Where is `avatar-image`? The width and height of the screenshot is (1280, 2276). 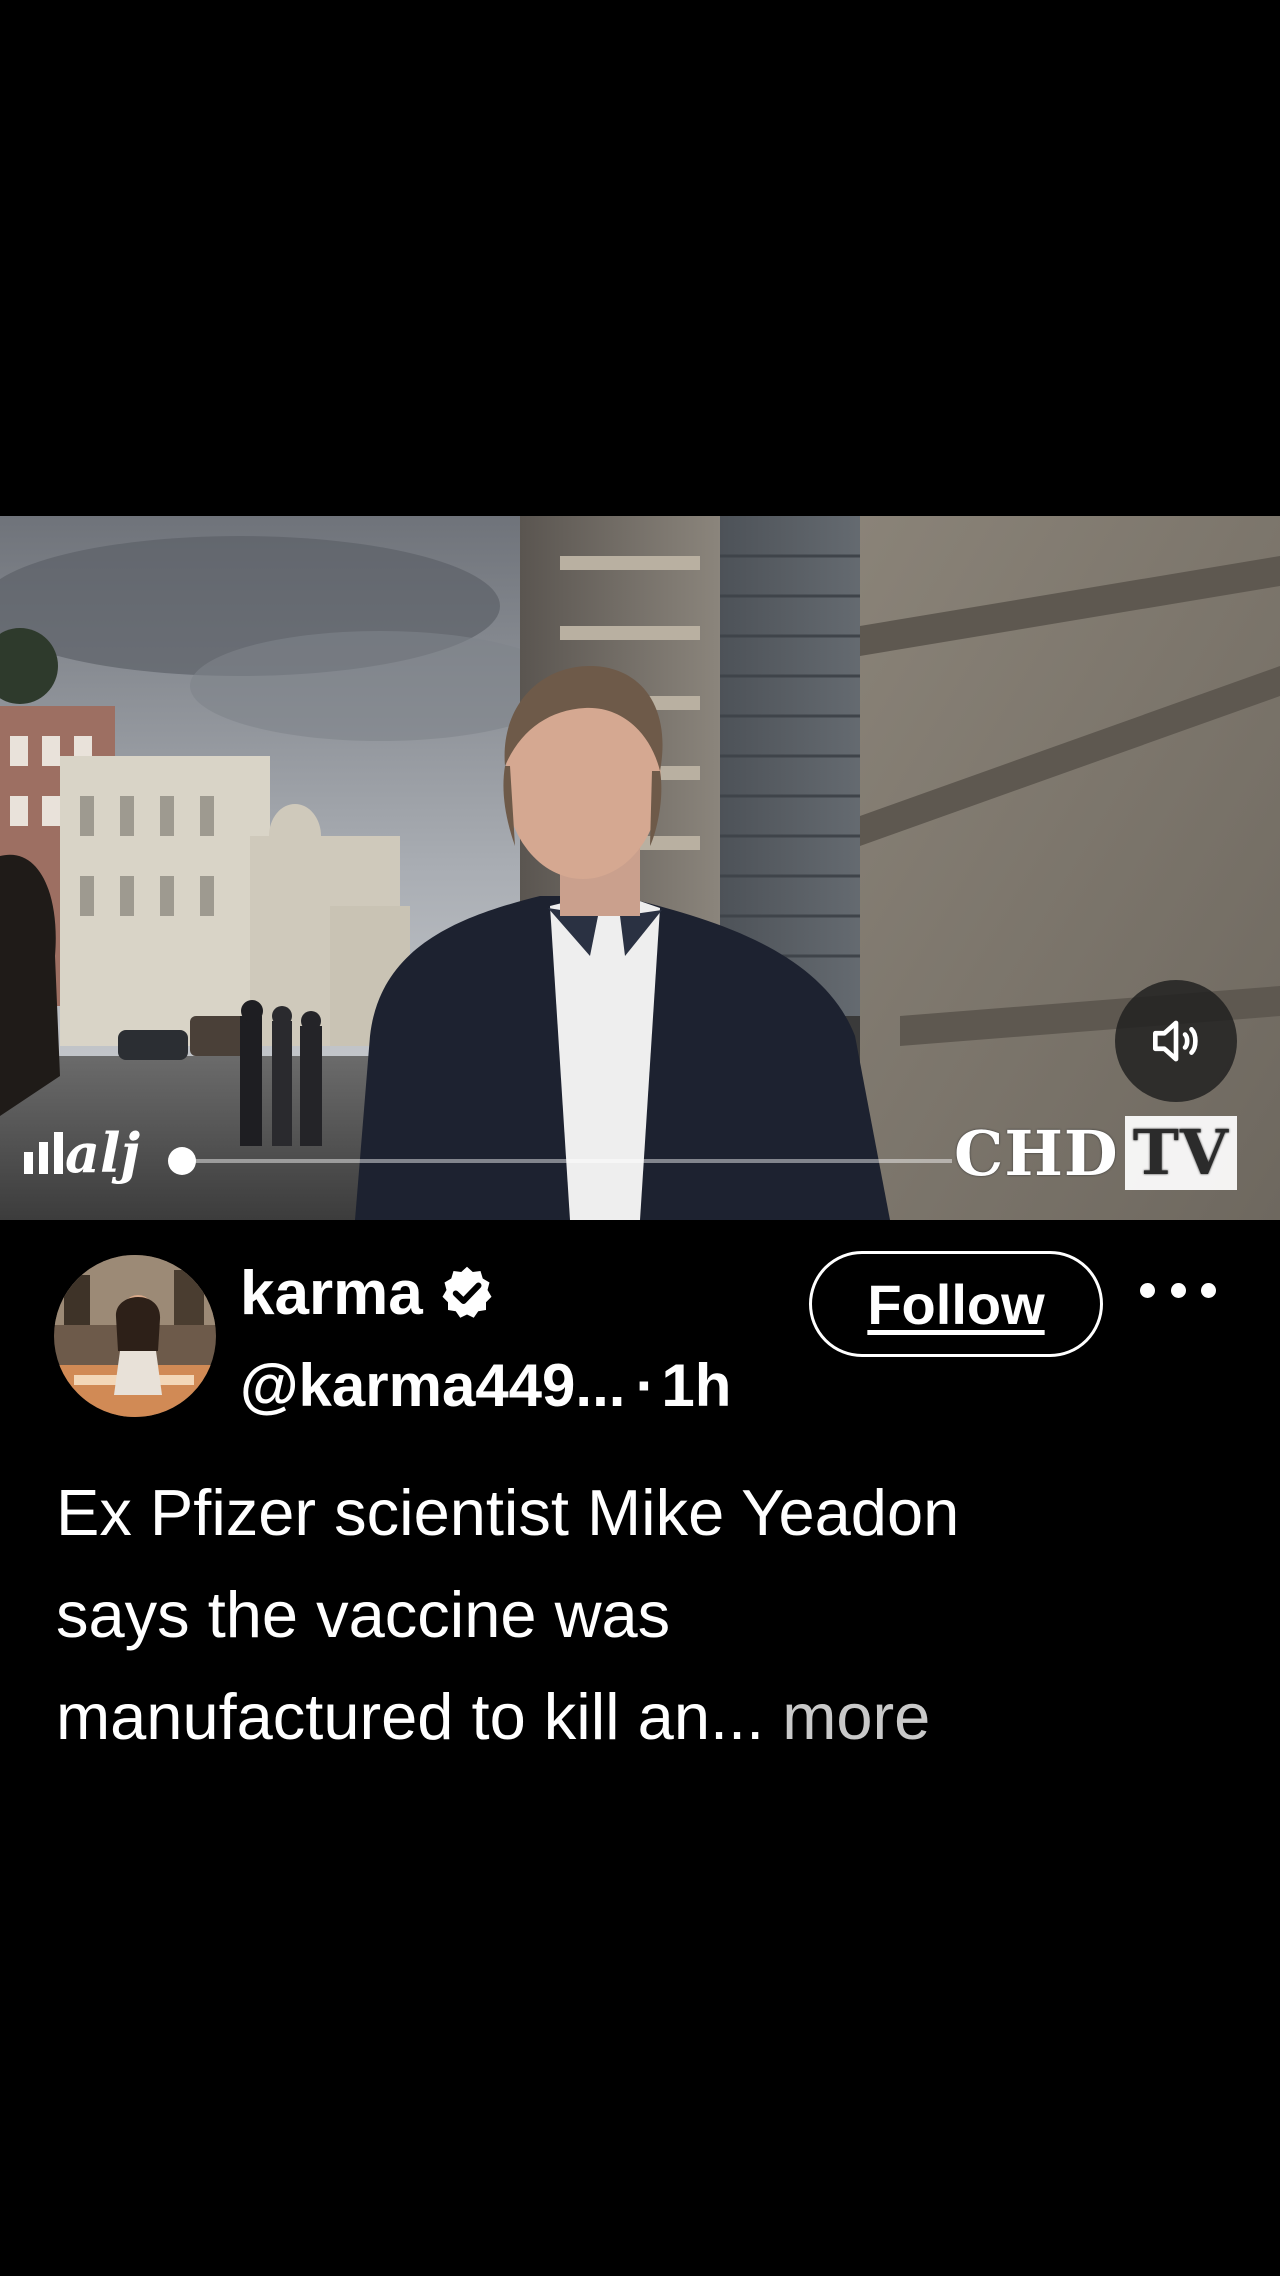
avatar-image is located at coordinates (135, 1336).